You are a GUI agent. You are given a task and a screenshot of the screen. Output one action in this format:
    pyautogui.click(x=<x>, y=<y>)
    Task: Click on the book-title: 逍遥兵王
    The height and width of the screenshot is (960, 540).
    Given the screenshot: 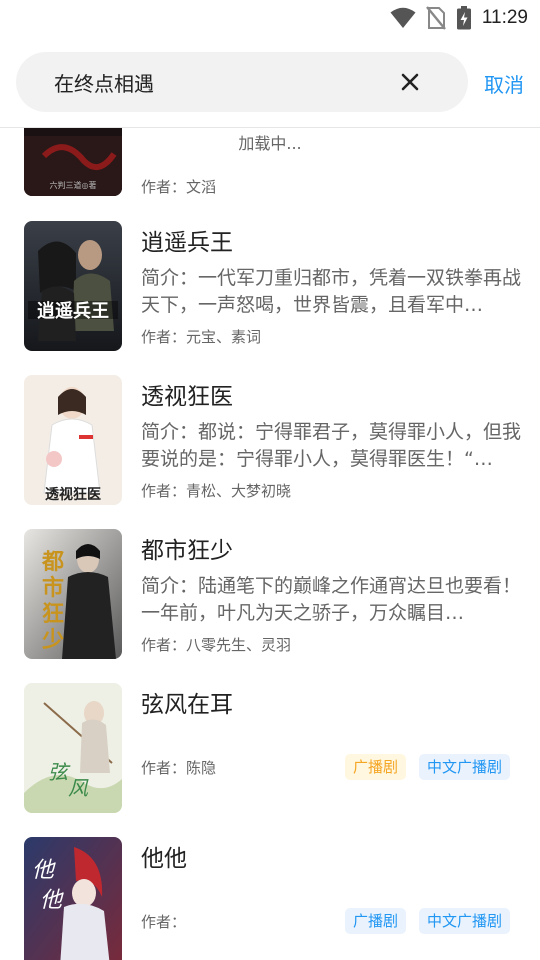 What is the action you would take?
    pyautogui.click(x=187, y=243)
    